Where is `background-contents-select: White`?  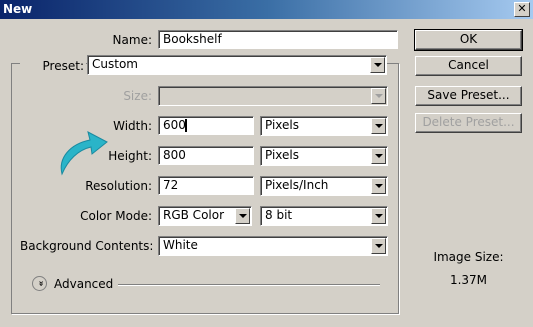 background-contents-select: White is located at coordinates (273, 246).